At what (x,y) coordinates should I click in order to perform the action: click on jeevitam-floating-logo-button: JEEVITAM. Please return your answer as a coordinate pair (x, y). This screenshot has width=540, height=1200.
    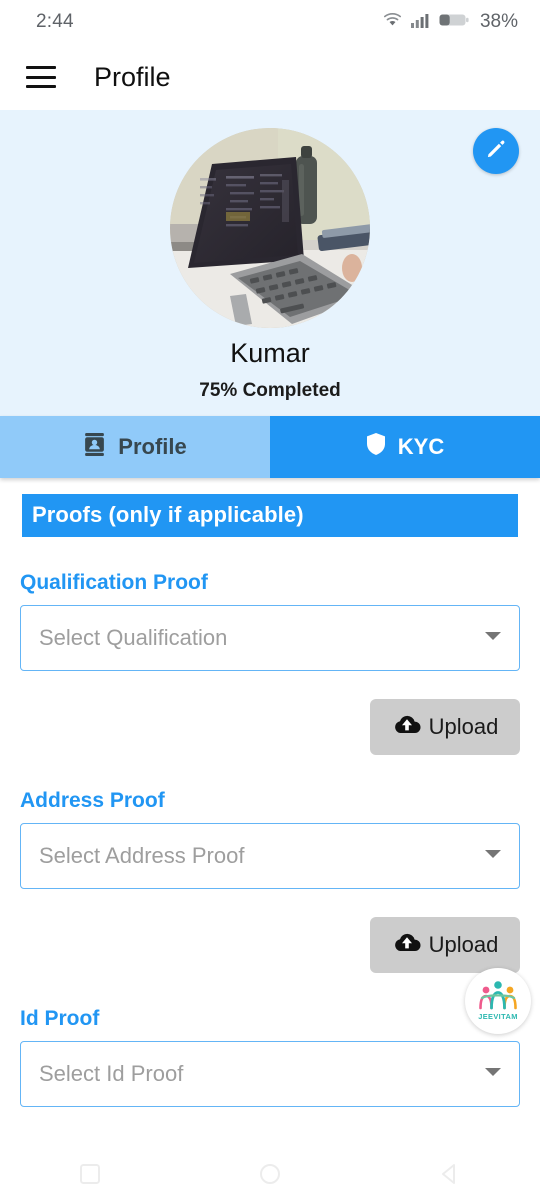
    Looking at the image, I should click on (498, 1001).